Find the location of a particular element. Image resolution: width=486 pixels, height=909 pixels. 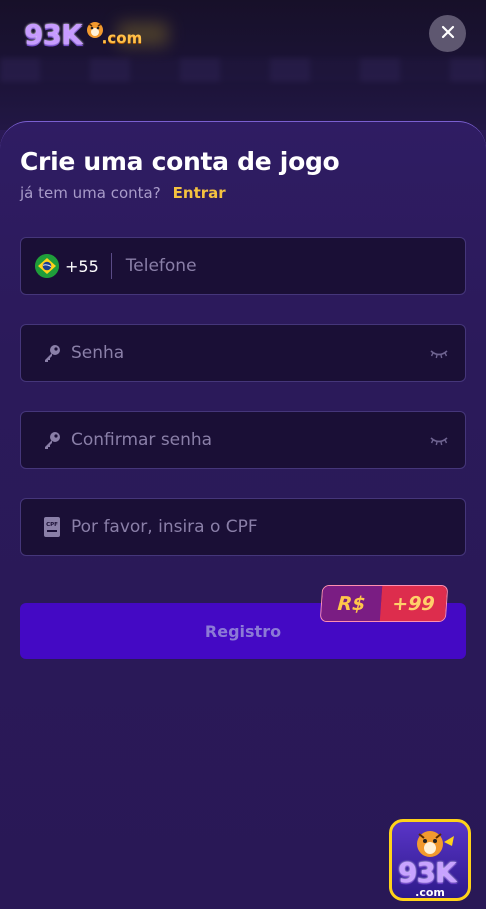

phone-placeholder: Telefone is located at coordinates (161, 266).